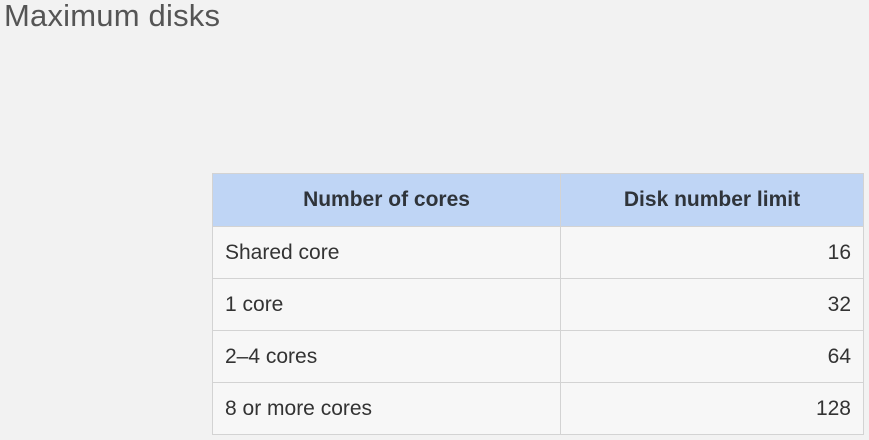 The width and height of the screenshot is (869, 440). Describe the element at coordinates (712, 252) in the screenshot. I see `limit-cell: 16` at that location.